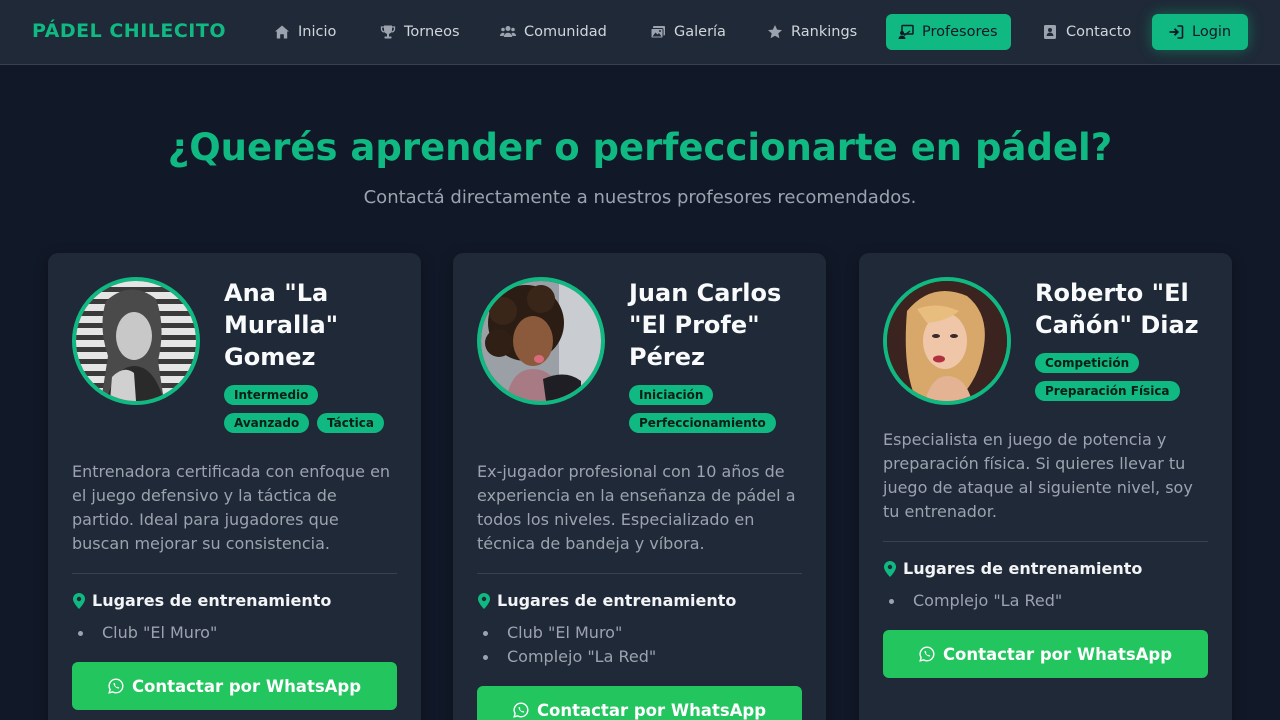 Image resolution: width=1280 pixels, height=720 pixels. Describe the element at coordinates (775, 32) in the screenshot. I see `star-icon` at that location.